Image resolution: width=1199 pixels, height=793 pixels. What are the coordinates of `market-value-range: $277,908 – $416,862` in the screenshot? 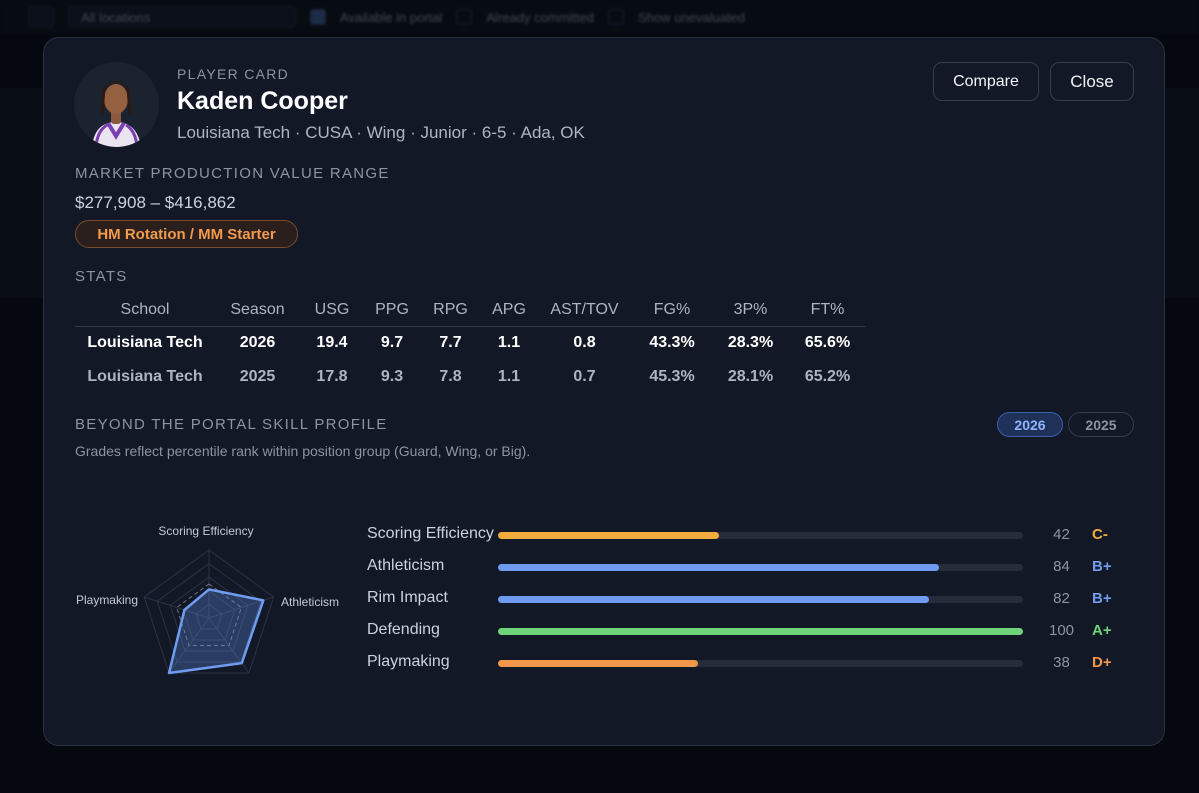 It's located at (155, 202).